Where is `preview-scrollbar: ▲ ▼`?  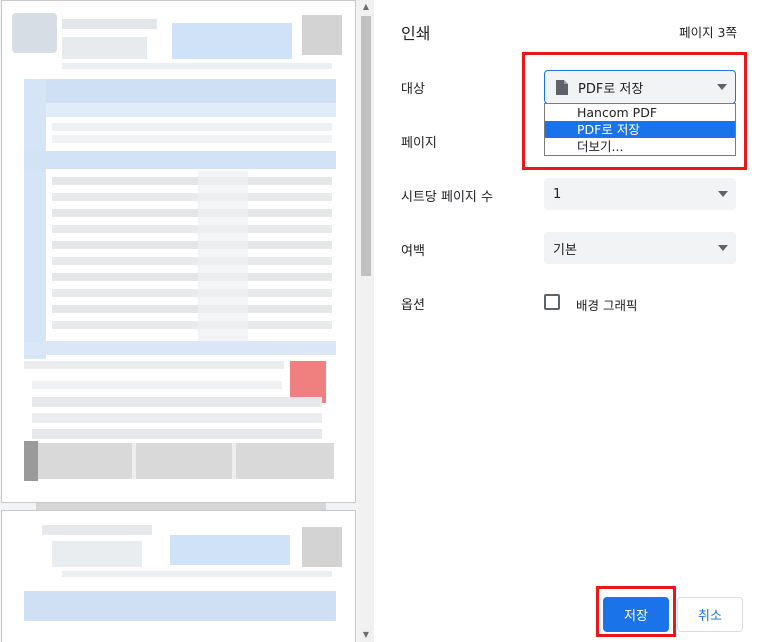 preview-scrollbar: ▲ ▼ is located at coordinates (366, 321).